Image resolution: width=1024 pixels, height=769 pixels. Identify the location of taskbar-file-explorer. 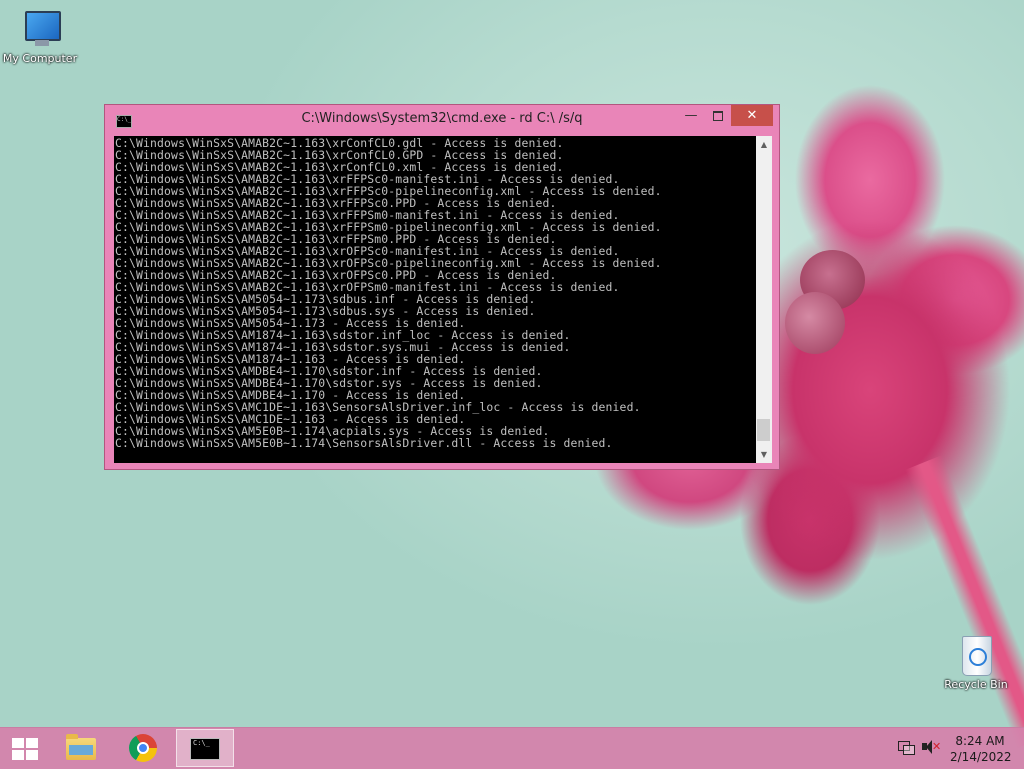
(81, 748).